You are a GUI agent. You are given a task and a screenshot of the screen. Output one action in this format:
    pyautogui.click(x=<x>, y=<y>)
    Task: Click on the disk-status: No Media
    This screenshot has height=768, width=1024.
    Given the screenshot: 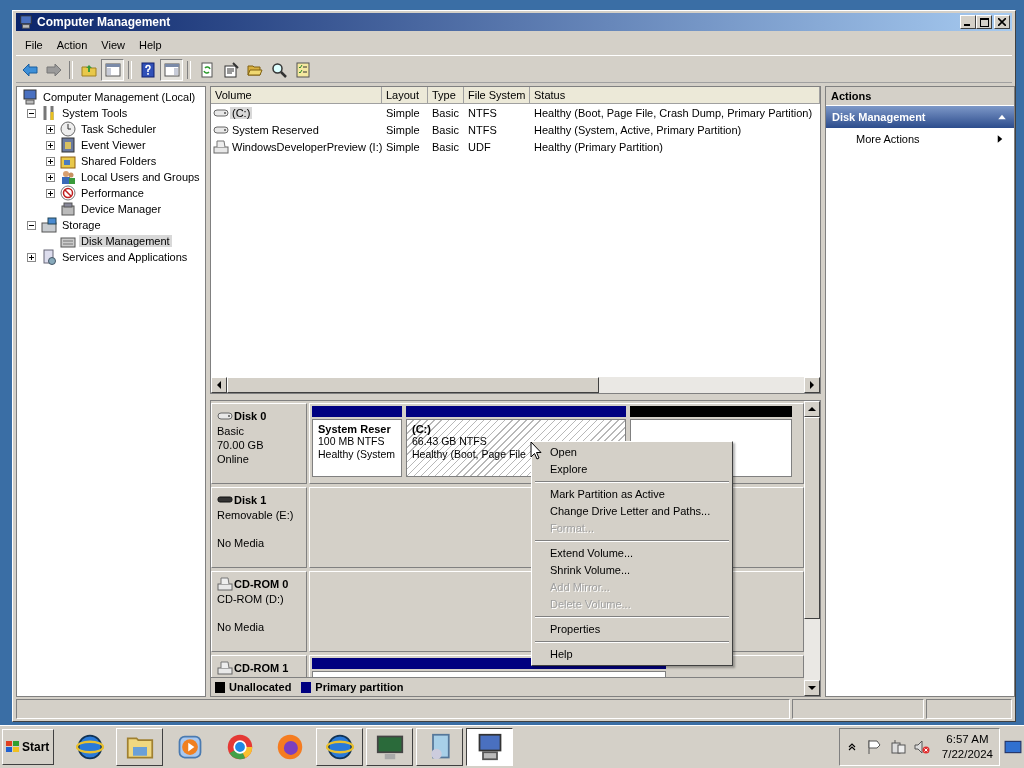 What is the action you would take?
    pyautogui.click(x=241, y=543)
    